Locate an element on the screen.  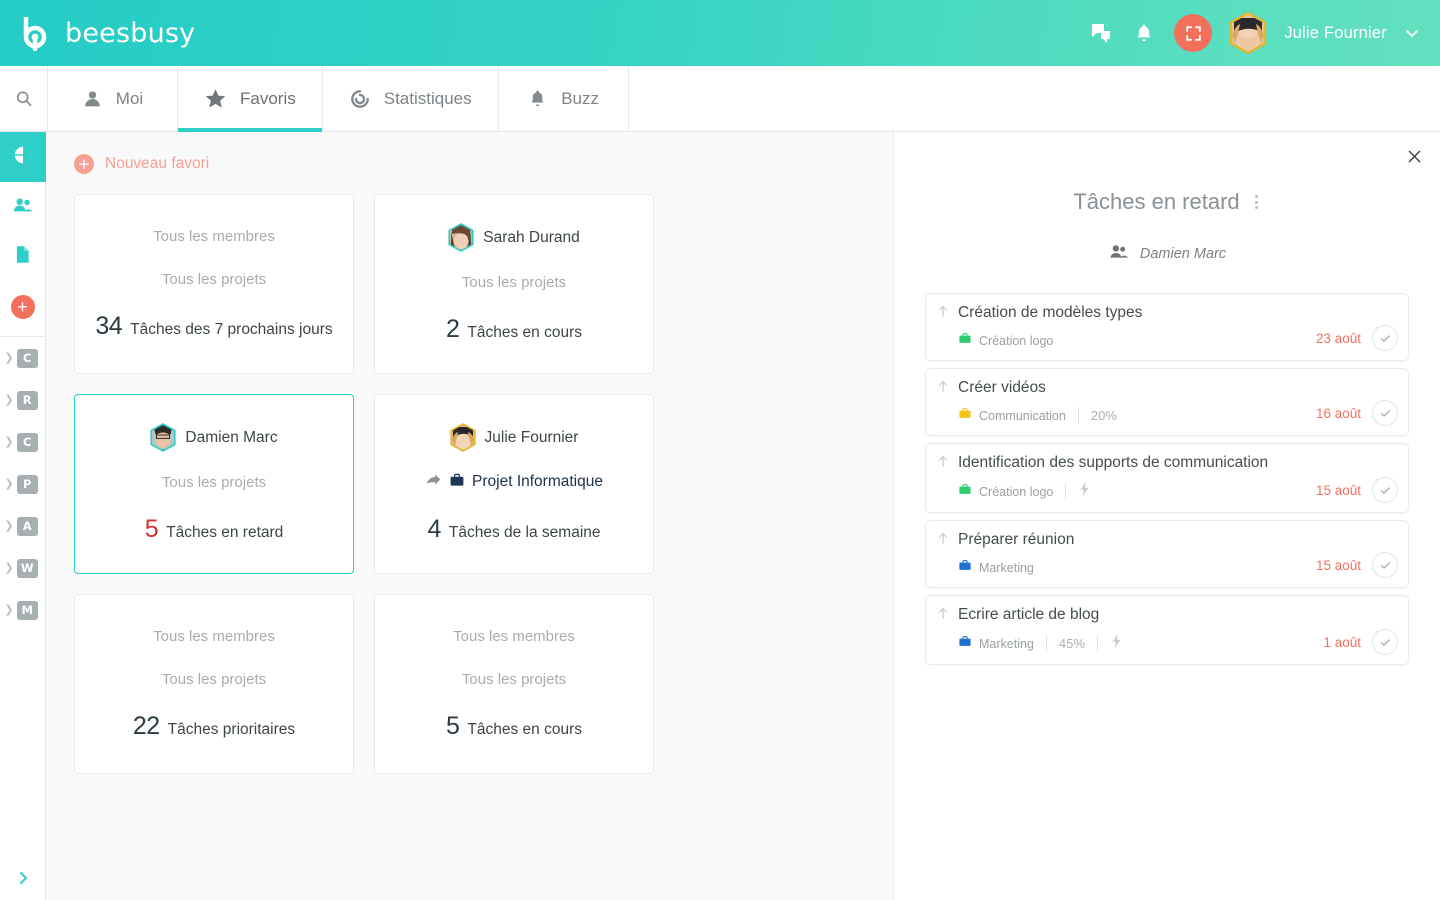
project-badge-letter: P is located at coordinates (27, 484).